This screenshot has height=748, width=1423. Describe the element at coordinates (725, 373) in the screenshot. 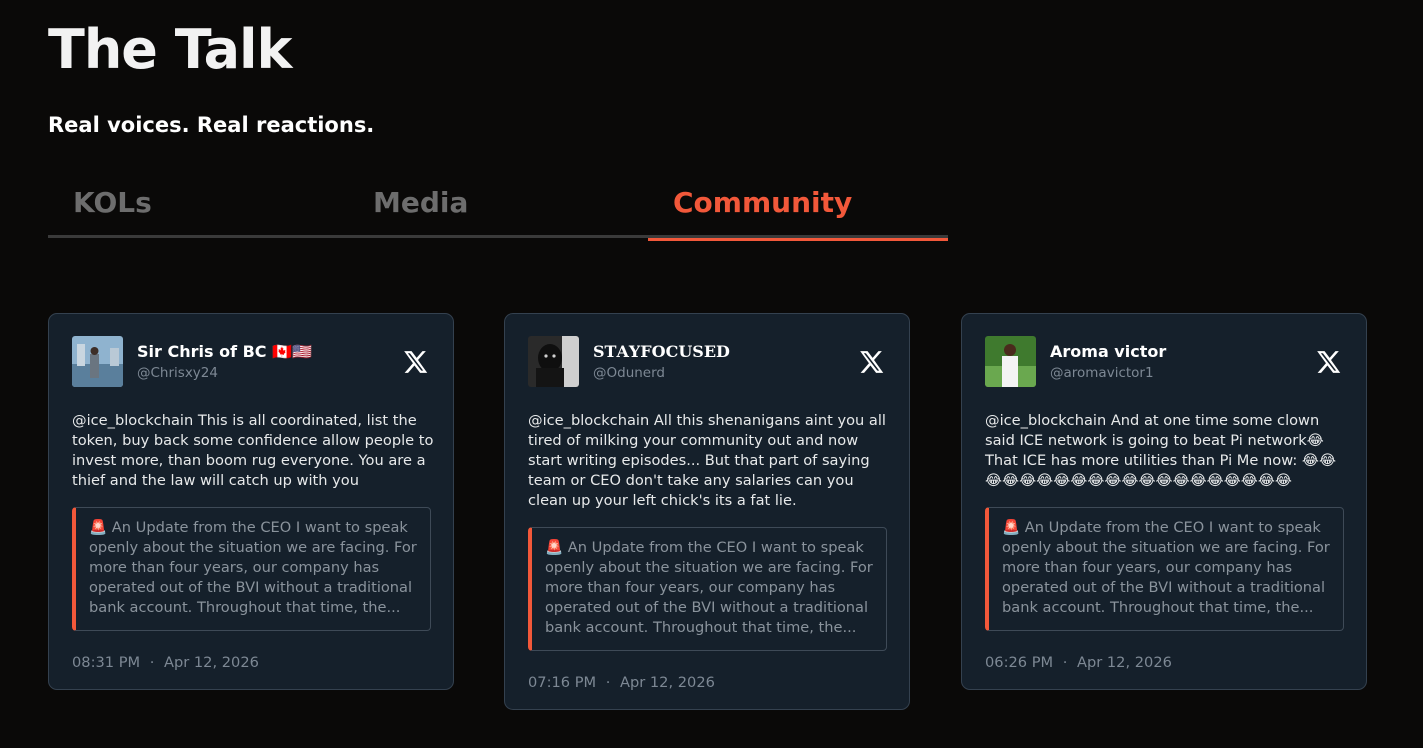

I see `user-handle: @Odunerd` at that location.